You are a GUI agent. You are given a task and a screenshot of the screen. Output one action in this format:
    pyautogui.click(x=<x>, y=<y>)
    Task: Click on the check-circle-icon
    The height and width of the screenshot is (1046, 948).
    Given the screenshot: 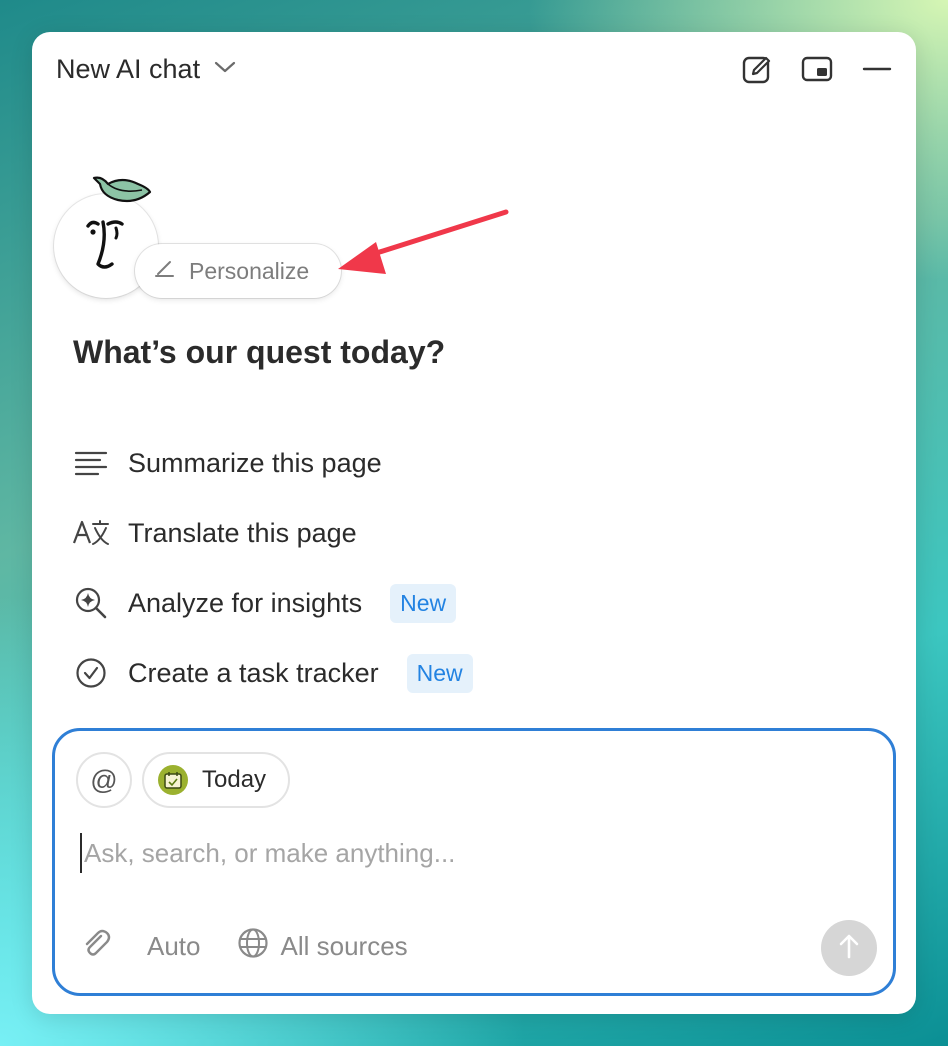 What is the action you would take?
    pyautogui.click(x=91, y=673)
    